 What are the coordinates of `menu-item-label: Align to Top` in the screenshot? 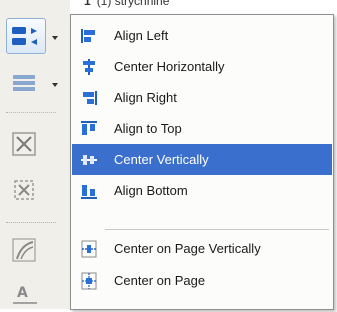 It's located at (148, 128).